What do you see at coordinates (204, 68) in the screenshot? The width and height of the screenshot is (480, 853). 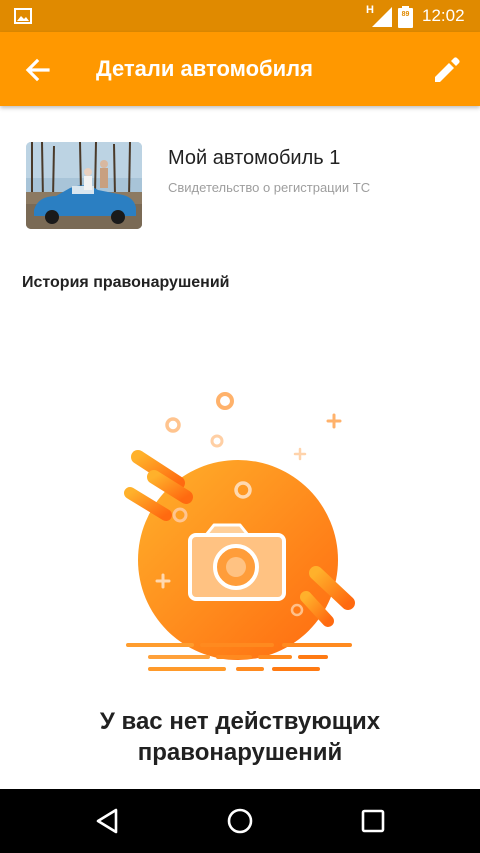 I see `page-title: Детали автомобиля` at bounding box center [204, 68].